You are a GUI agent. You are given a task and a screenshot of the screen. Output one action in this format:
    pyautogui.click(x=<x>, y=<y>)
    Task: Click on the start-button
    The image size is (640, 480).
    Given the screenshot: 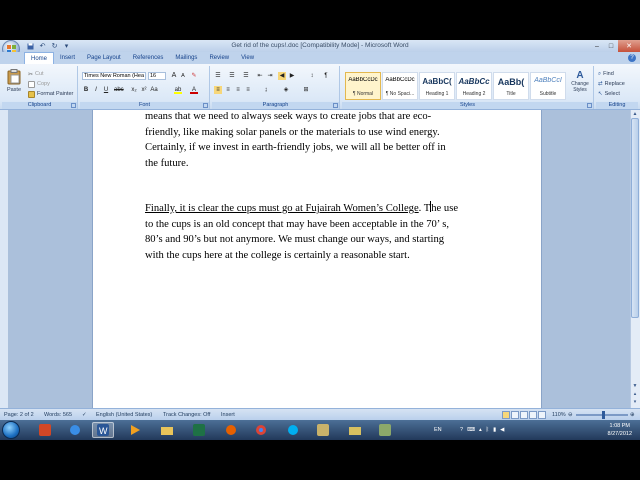 What is the action you would take?
    pyautogui.click(x=11, y=430)
    